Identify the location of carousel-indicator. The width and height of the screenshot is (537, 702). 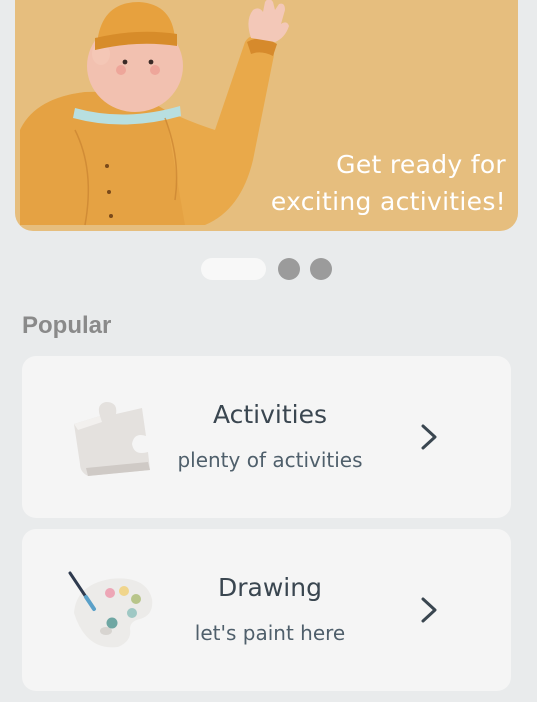
(271, 269).